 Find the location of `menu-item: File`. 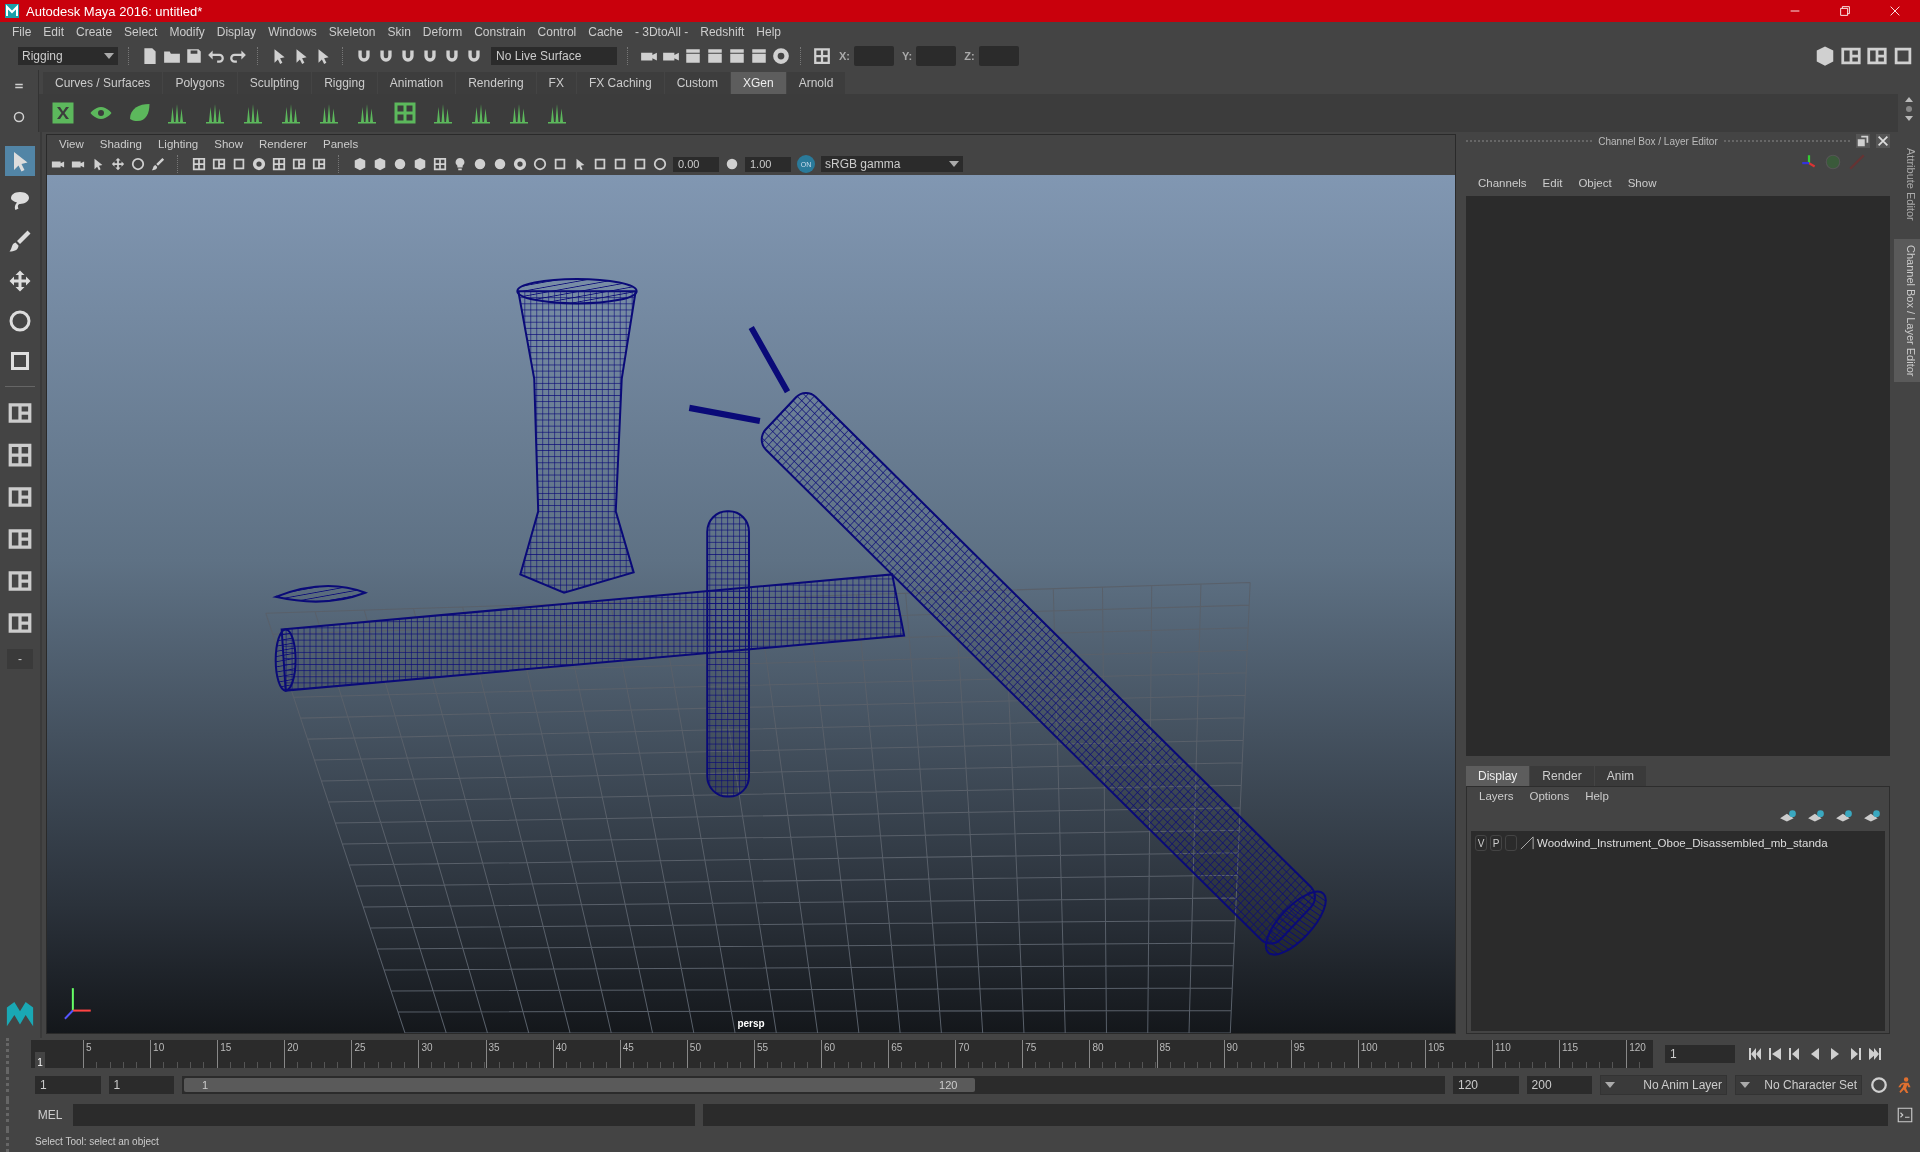

menu-item: File is located at coordinates (22, 32).